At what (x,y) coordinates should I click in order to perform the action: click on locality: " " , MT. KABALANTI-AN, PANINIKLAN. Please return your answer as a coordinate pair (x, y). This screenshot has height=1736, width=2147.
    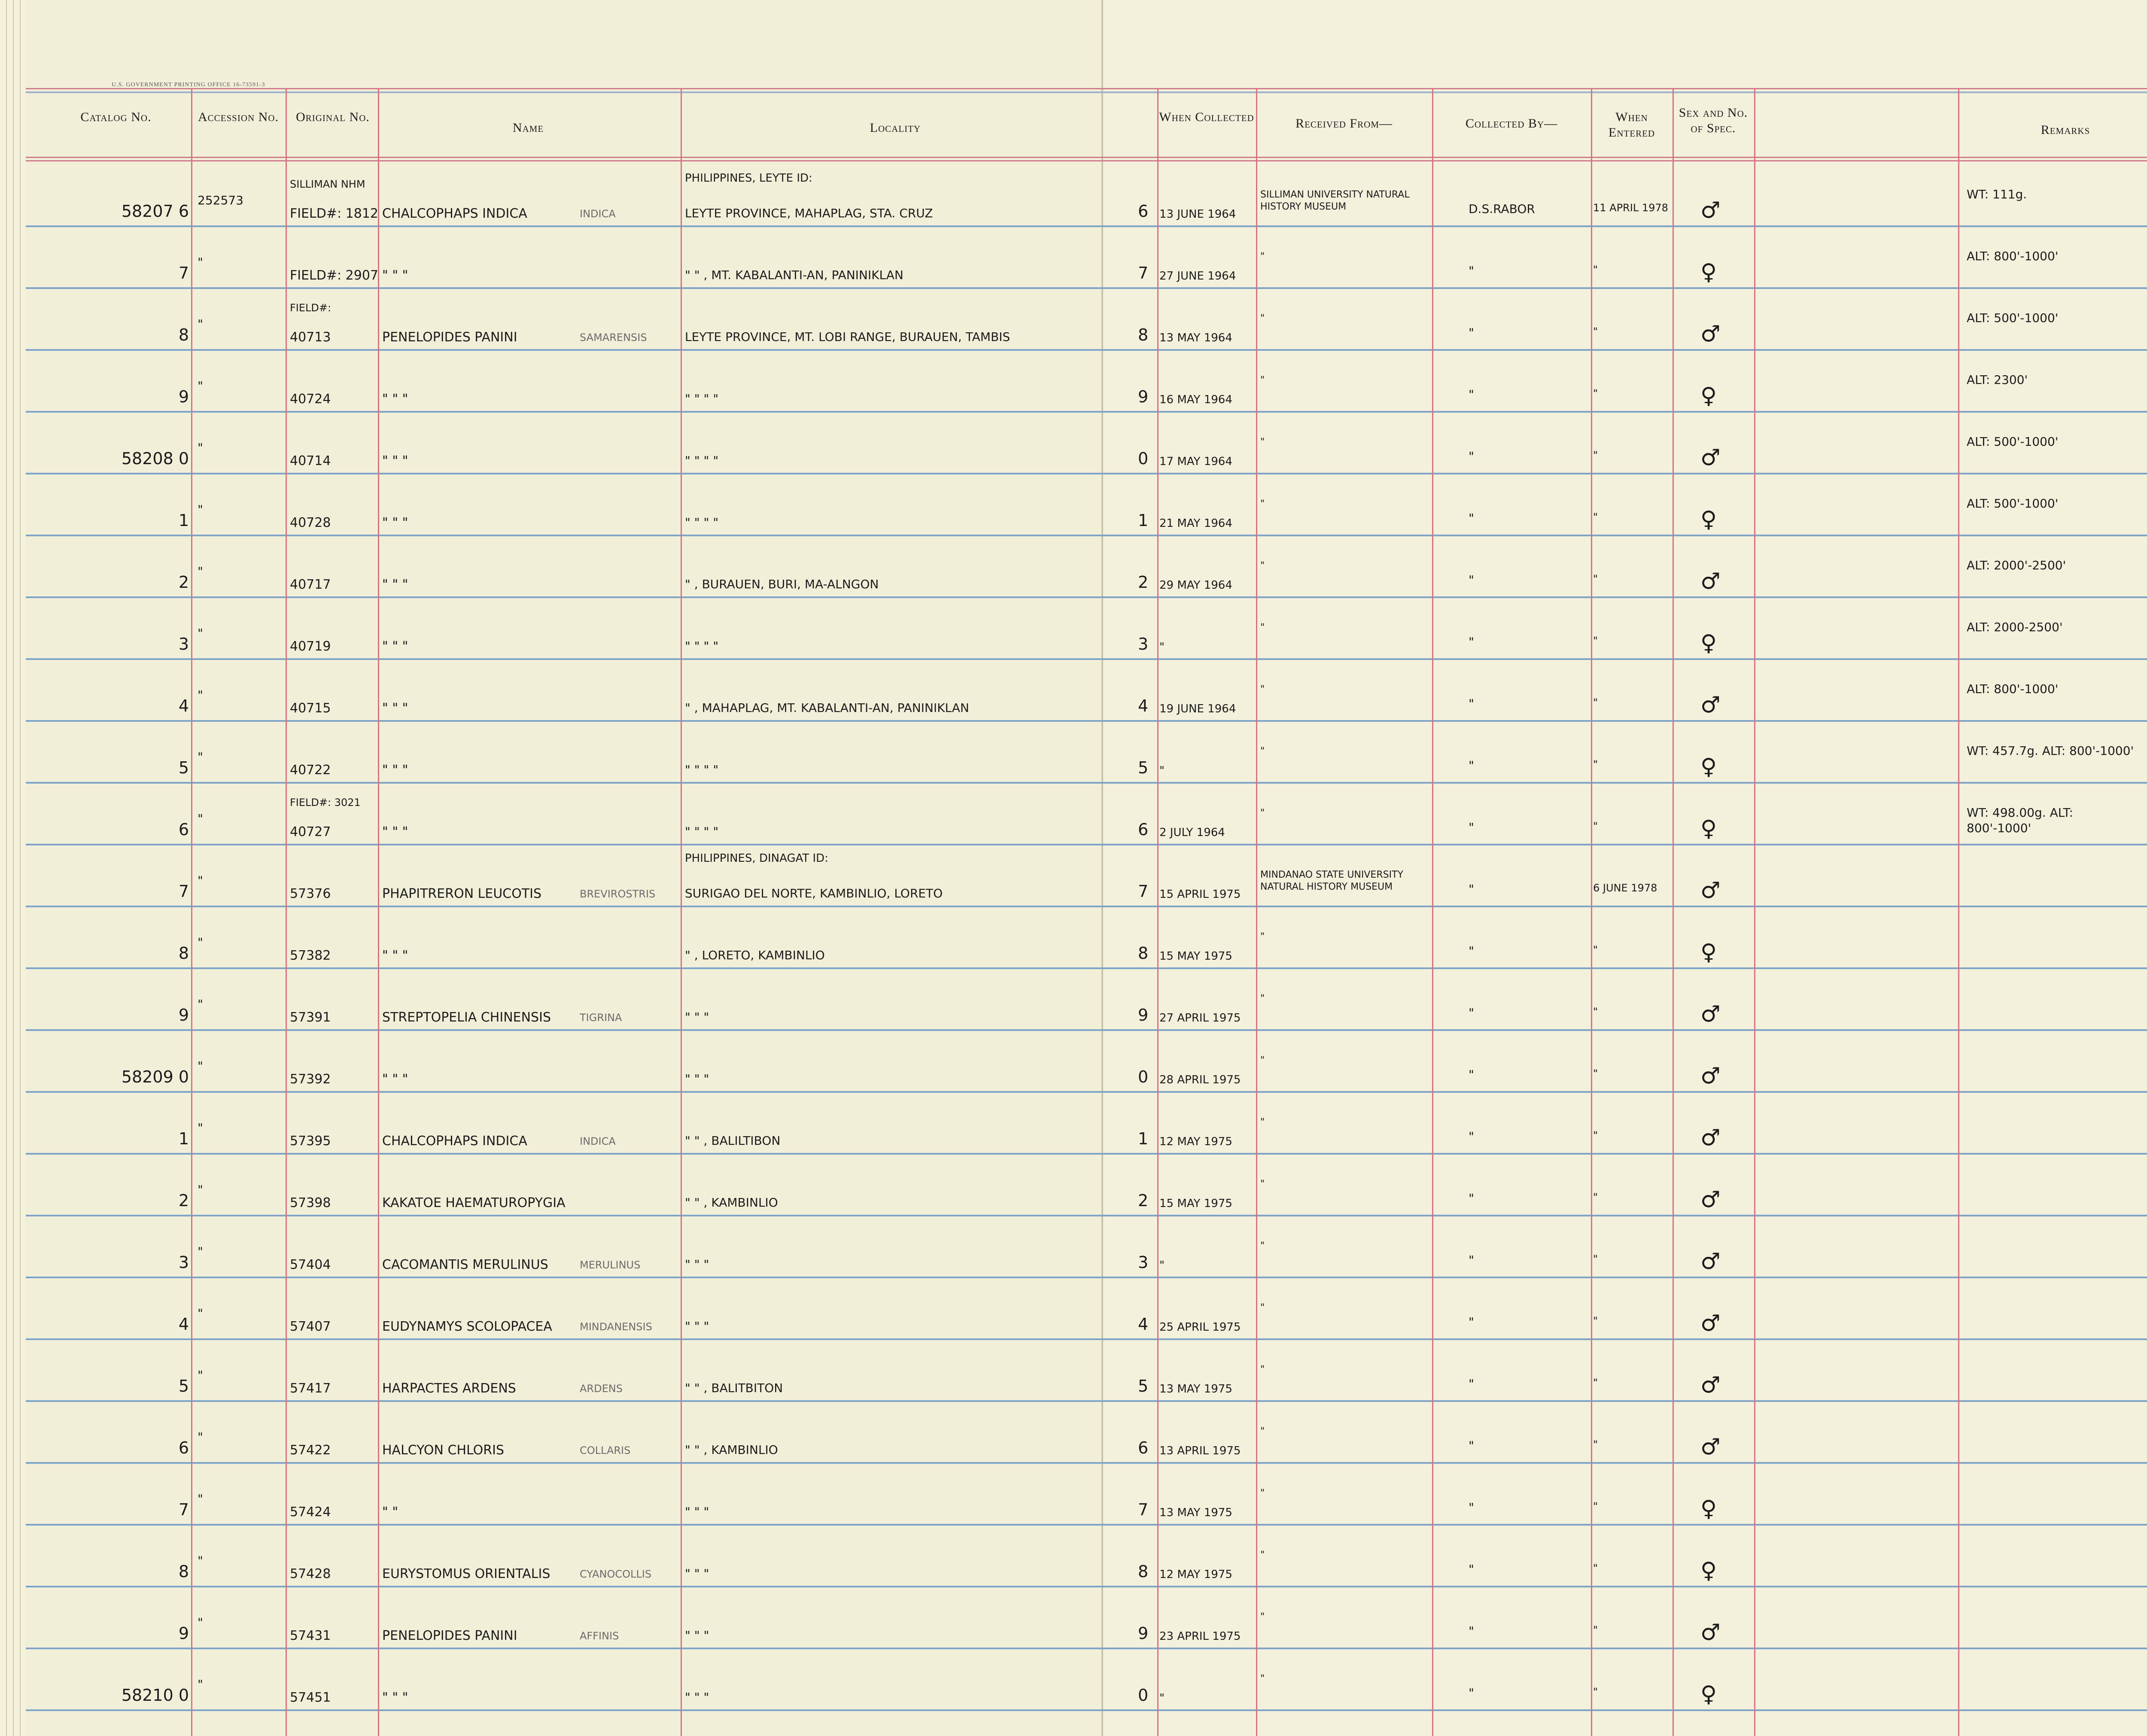
    Looking at the image, I should click on (794, 275).